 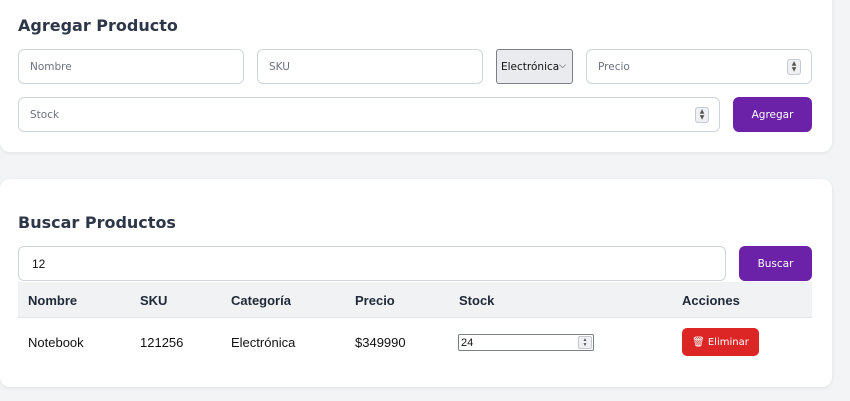 I want to click on stock-placeholder: Stock, so click(x=45, y=114).